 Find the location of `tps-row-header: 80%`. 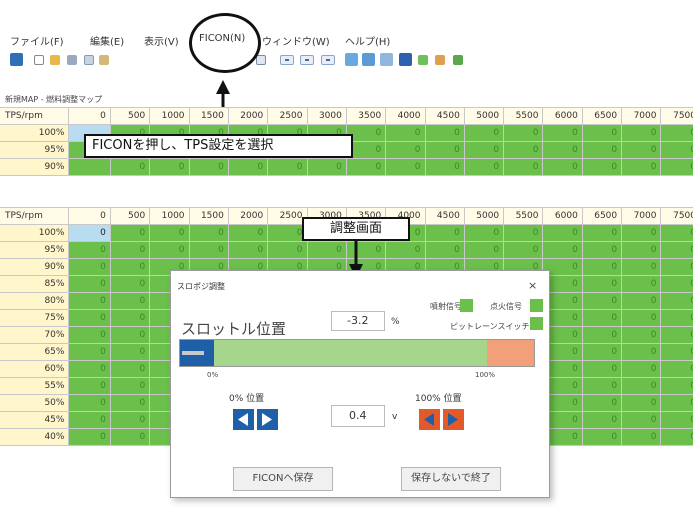

tps-row-header: 80% is located at coordinates (35, 301).